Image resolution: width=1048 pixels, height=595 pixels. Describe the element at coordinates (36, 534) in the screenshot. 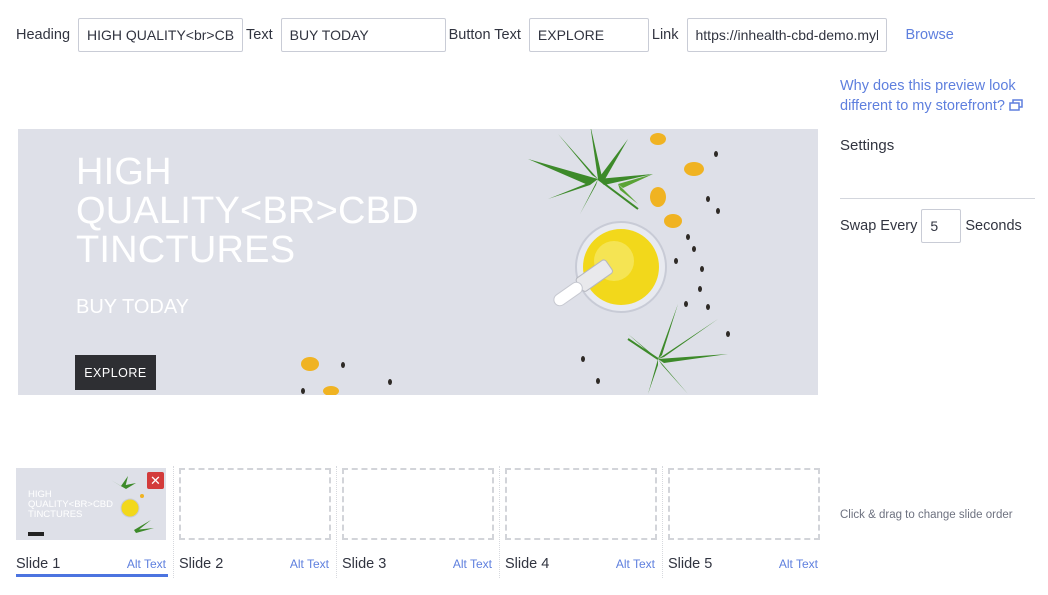

I see `slide-1-mini-button` at that location.